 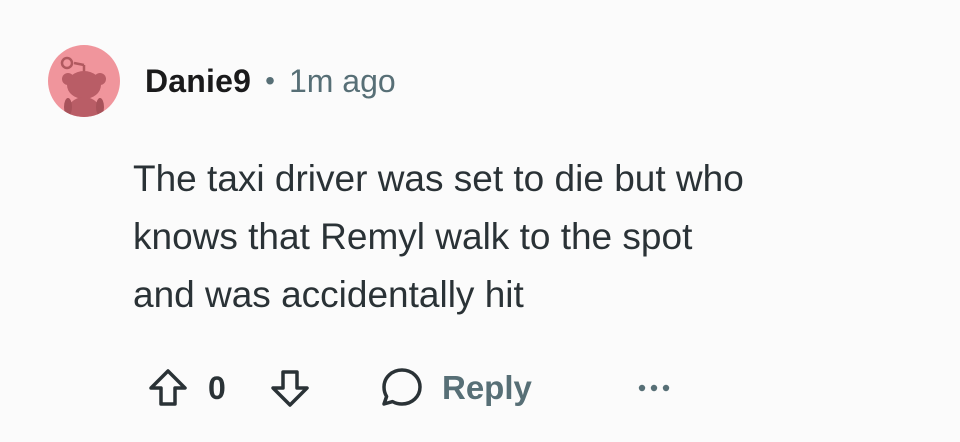 I want to click on arrow-up-outline-icon, so click(x=168, y=387).